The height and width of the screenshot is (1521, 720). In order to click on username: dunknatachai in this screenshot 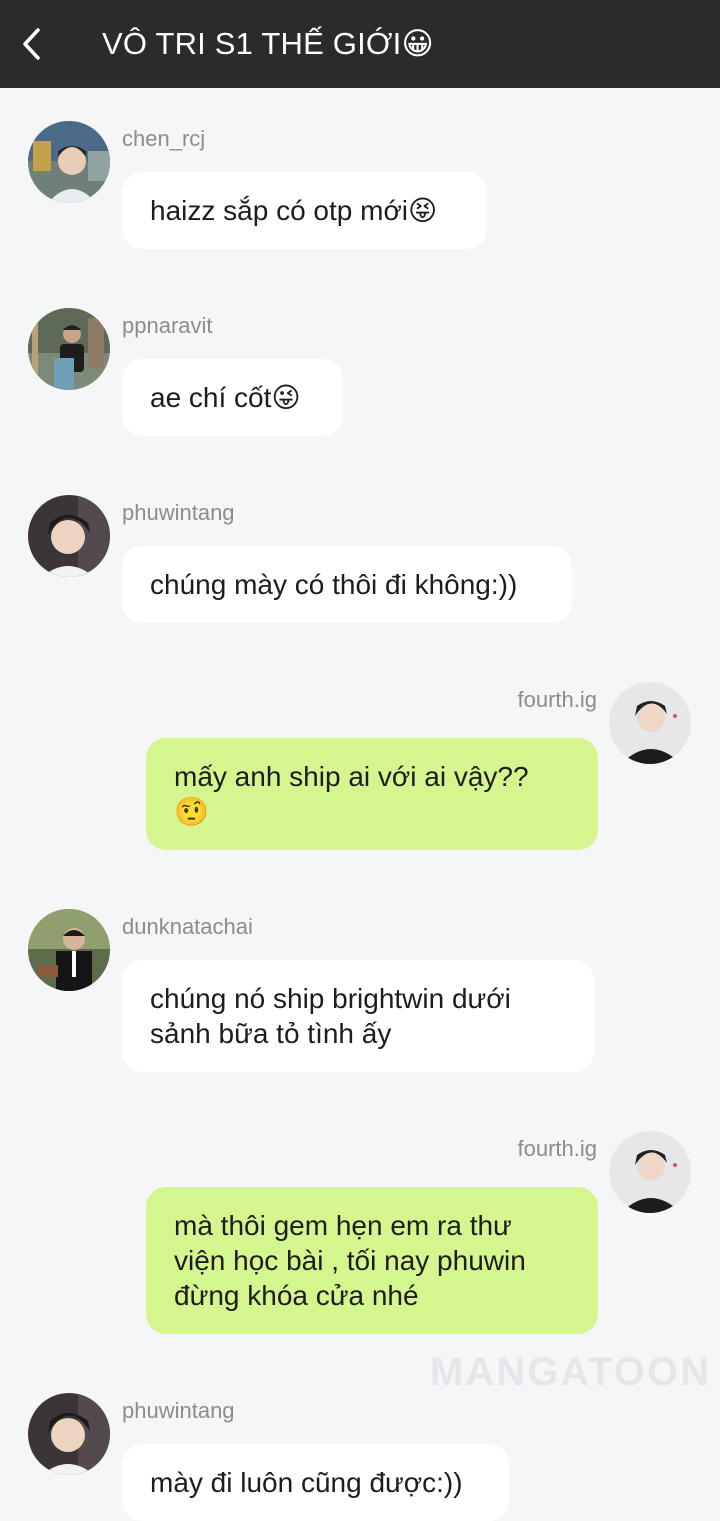, I will do `click(187, 926)`.